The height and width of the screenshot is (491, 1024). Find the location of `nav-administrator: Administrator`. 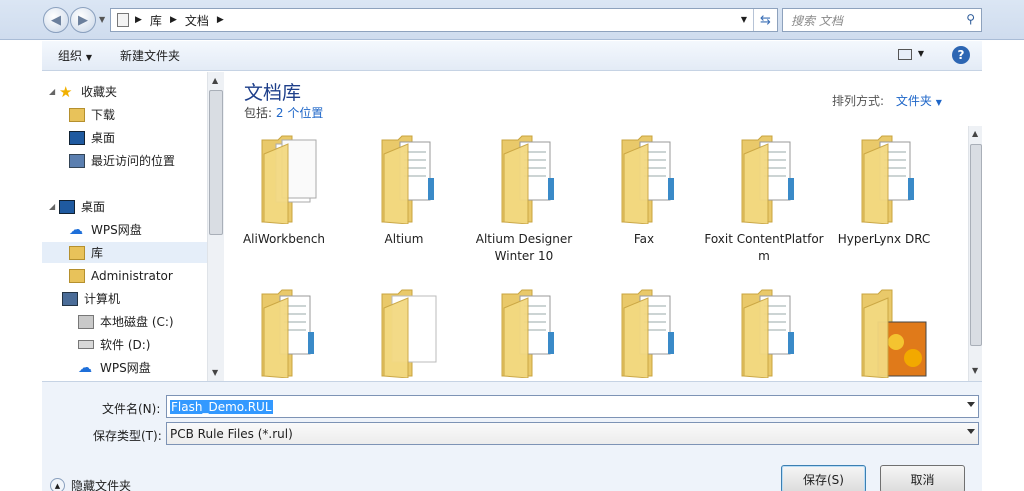

nav-administrator: Administrator is located at coordinates (124, 275).